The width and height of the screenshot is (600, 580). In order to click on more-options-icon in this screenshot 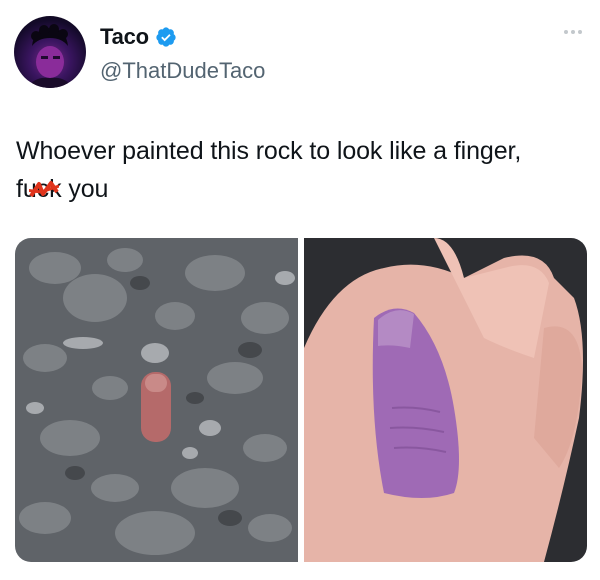, I will do `click(573, 32)`.